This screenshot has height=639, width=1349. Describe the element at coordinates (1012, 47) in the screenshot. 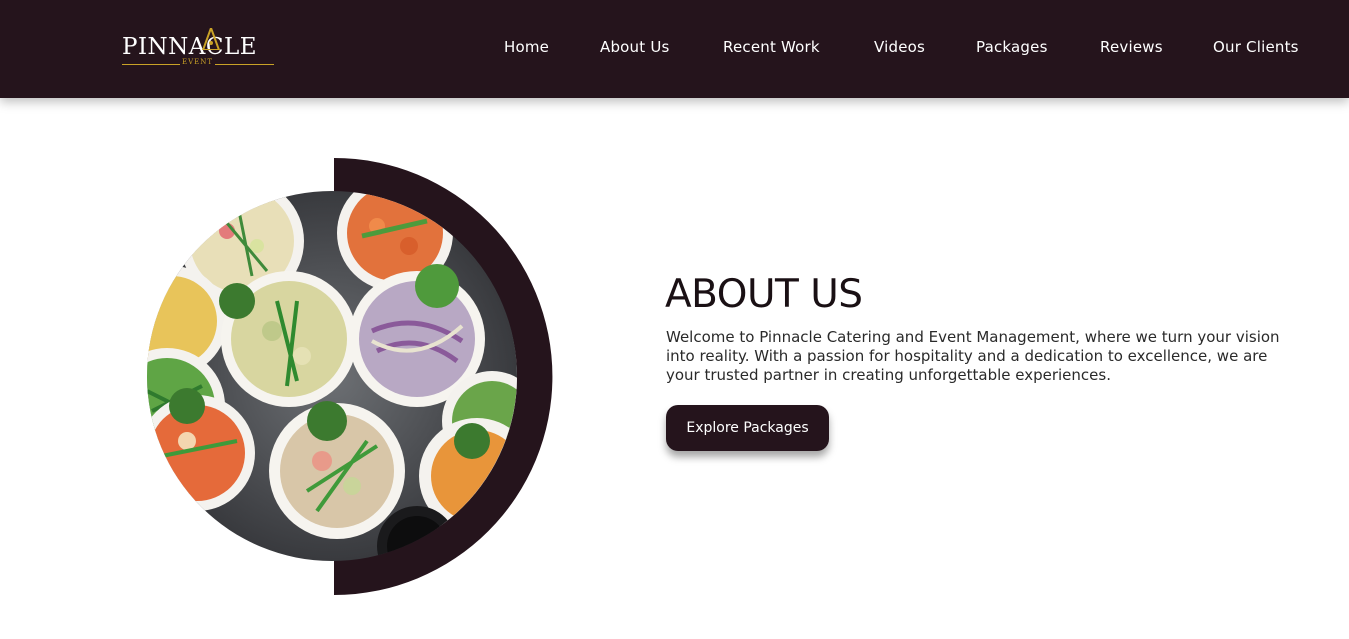

I see `nav-packages: Packages` at that location.